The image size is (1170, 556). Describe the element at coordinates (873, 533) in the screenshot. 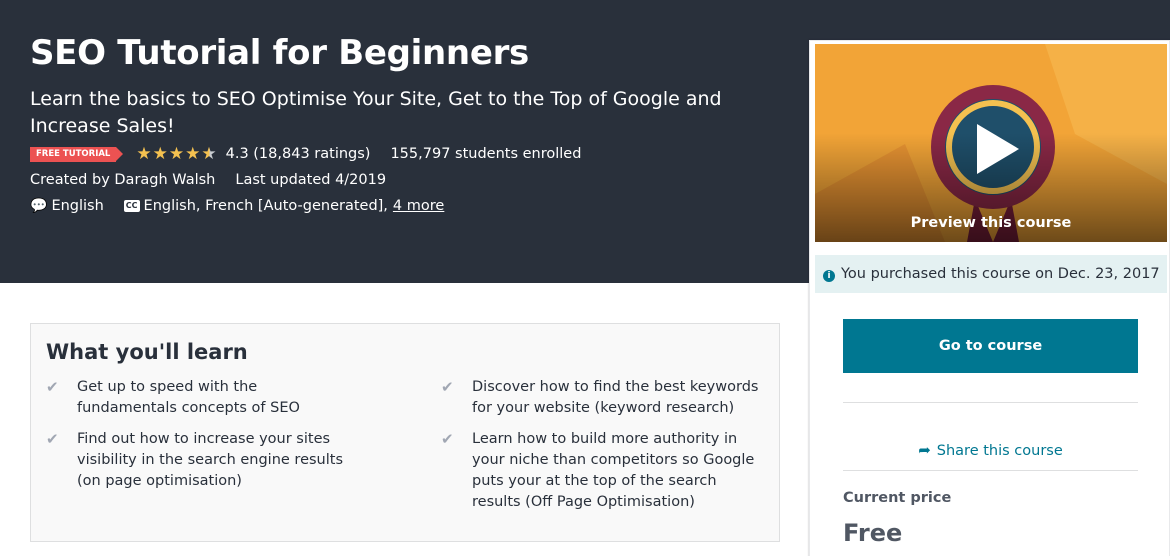

I see `current-price: Free` at that location.